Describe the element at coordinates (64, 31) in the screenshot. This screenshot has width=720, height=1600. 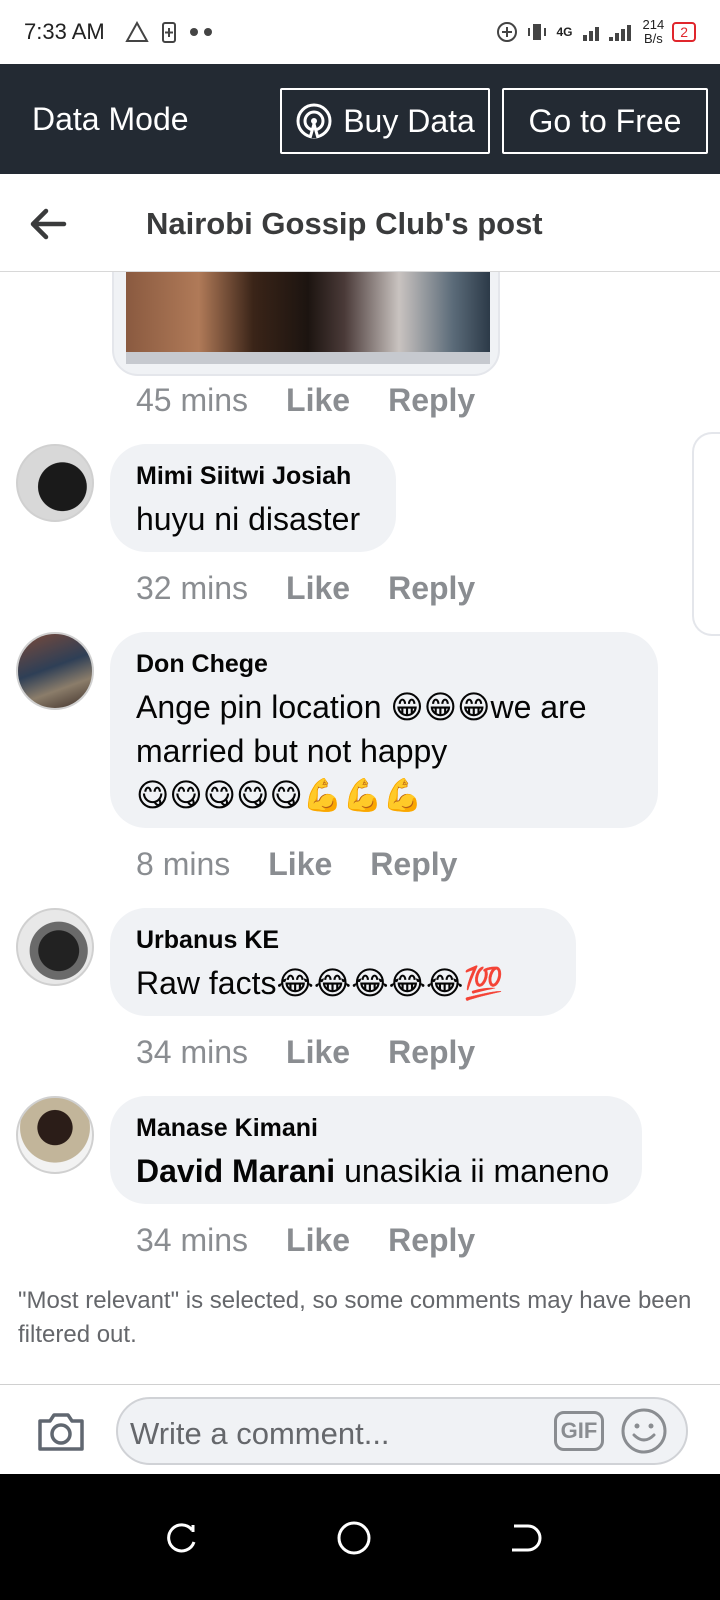
I see `status-time: 7:33 AM` at that location.